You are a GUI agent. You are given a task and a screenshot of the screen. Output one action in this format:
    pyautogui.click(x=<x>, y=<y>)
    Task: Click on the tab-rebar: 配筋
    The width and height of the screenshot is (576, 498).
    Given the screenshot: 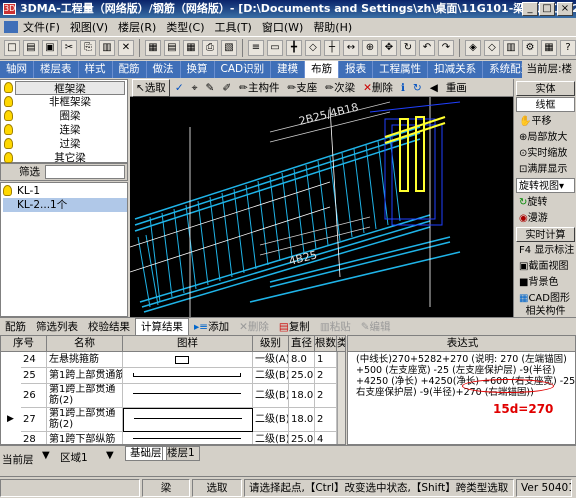 What is the action you would take?
    pyautogui.click(x=15, y=327)
    